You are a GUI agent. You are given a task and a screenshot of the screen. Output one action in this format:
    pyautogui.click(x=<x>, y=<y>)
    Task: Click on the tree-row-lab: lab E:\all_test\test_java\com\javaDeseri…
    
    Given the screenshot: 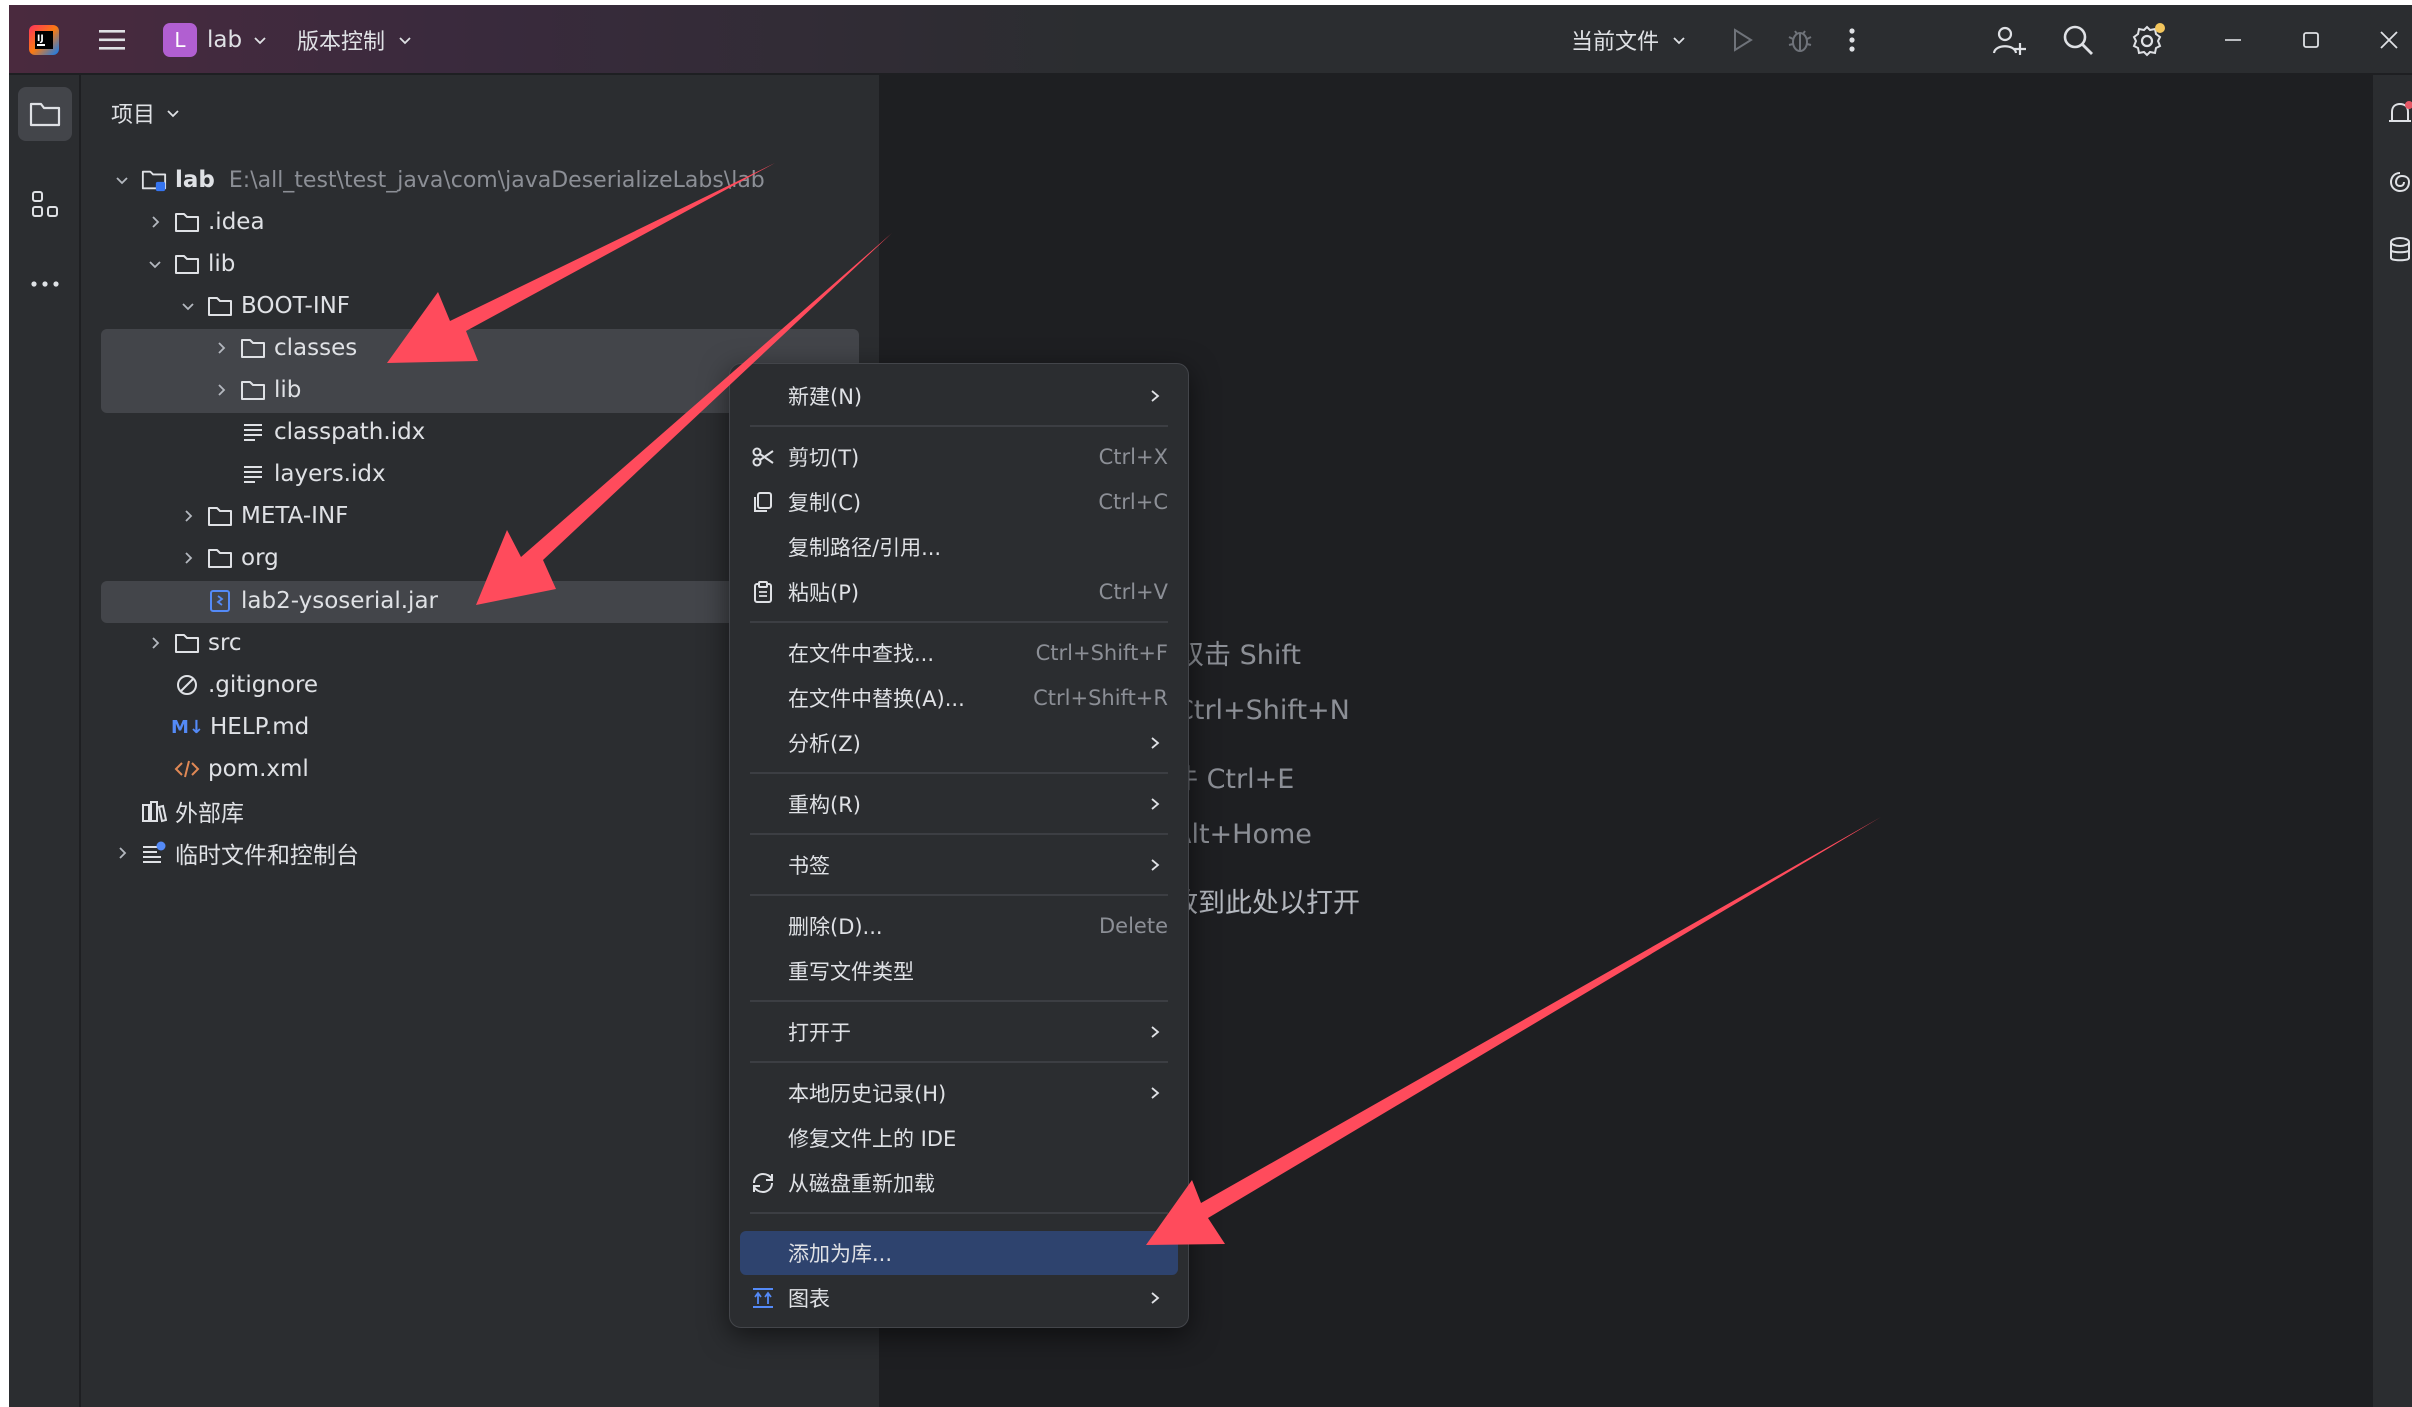 What is the action you would take?
    pyautogui.click(x=438, y=180)
    